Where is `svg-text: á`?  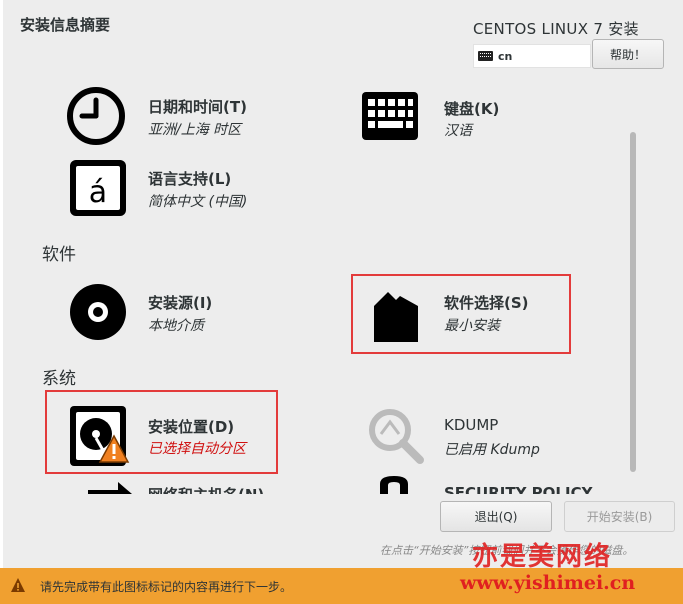
svg-text: á is located at coordinates (98, 192).